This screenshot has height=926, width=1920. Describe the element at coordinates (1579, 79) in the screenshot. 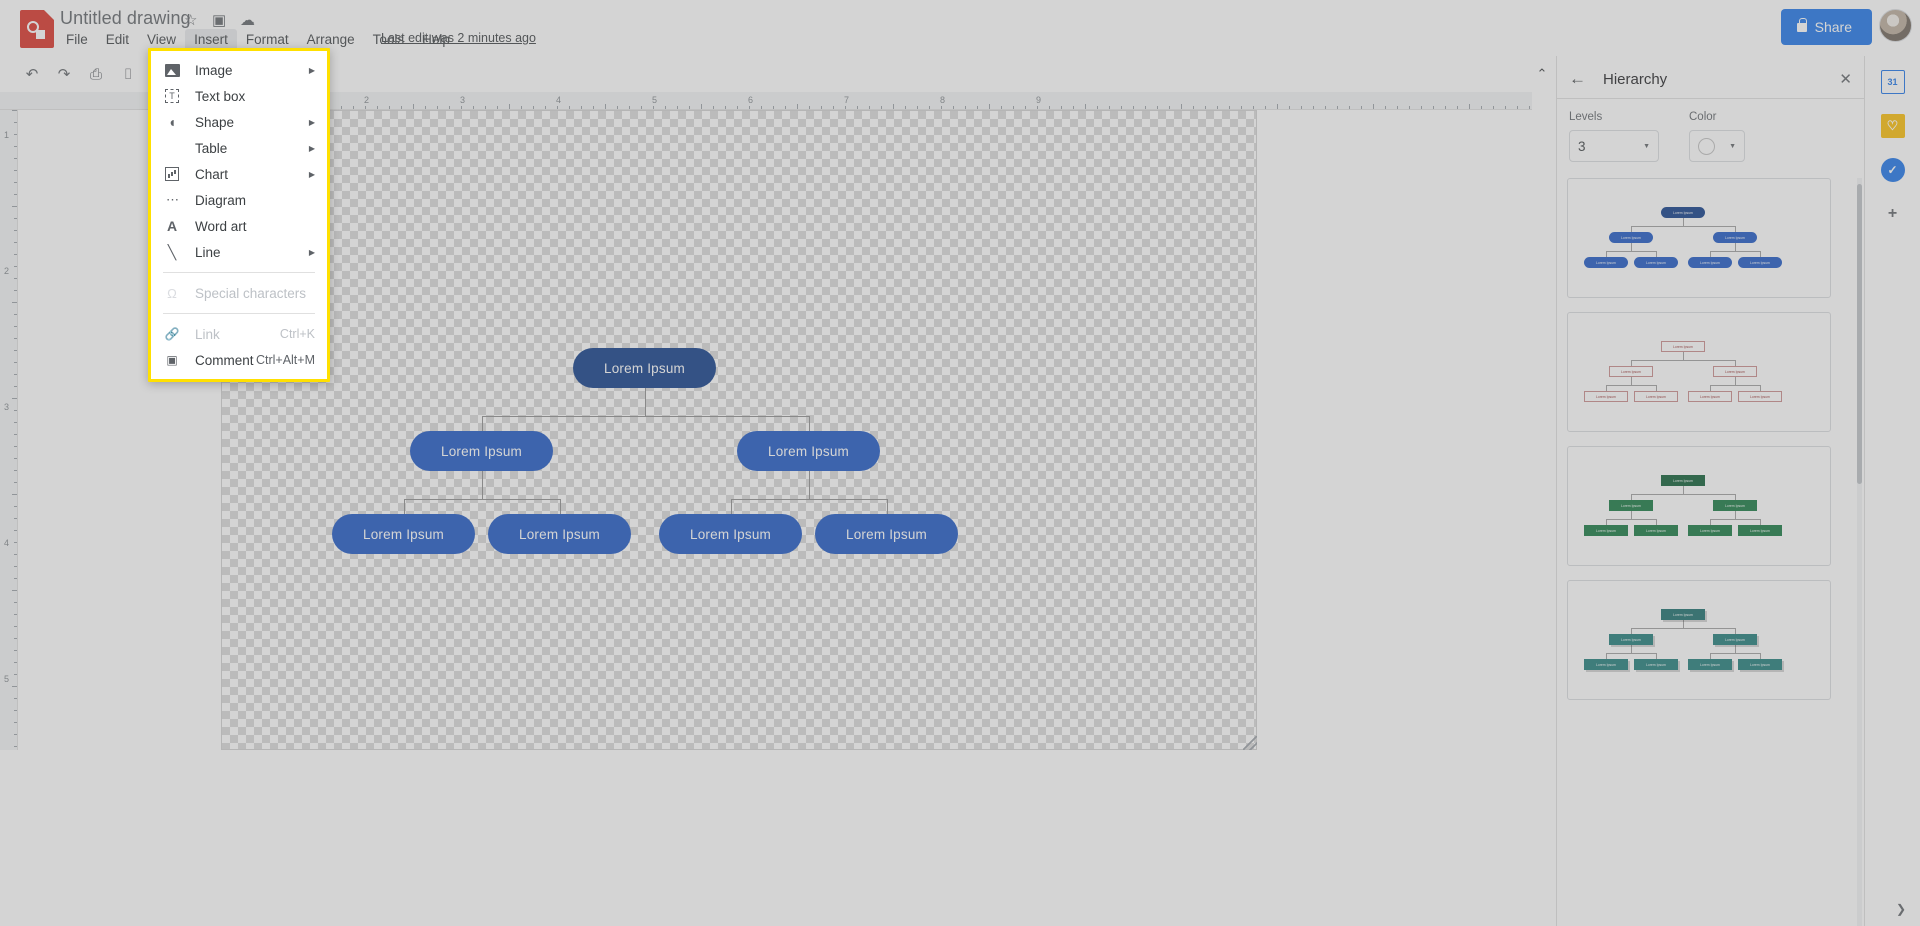

I see `back-arrow-icon: ←` at that location.